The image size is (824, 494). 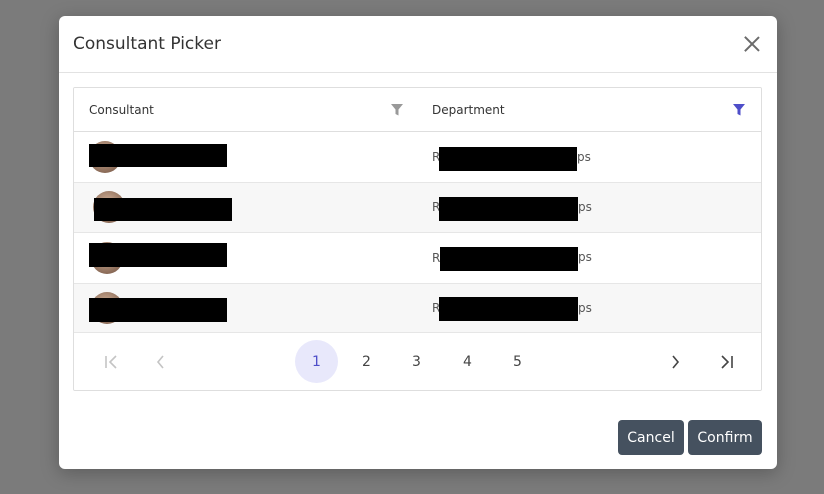 I want to click on first-page-icon, so click(x=111, y=361).